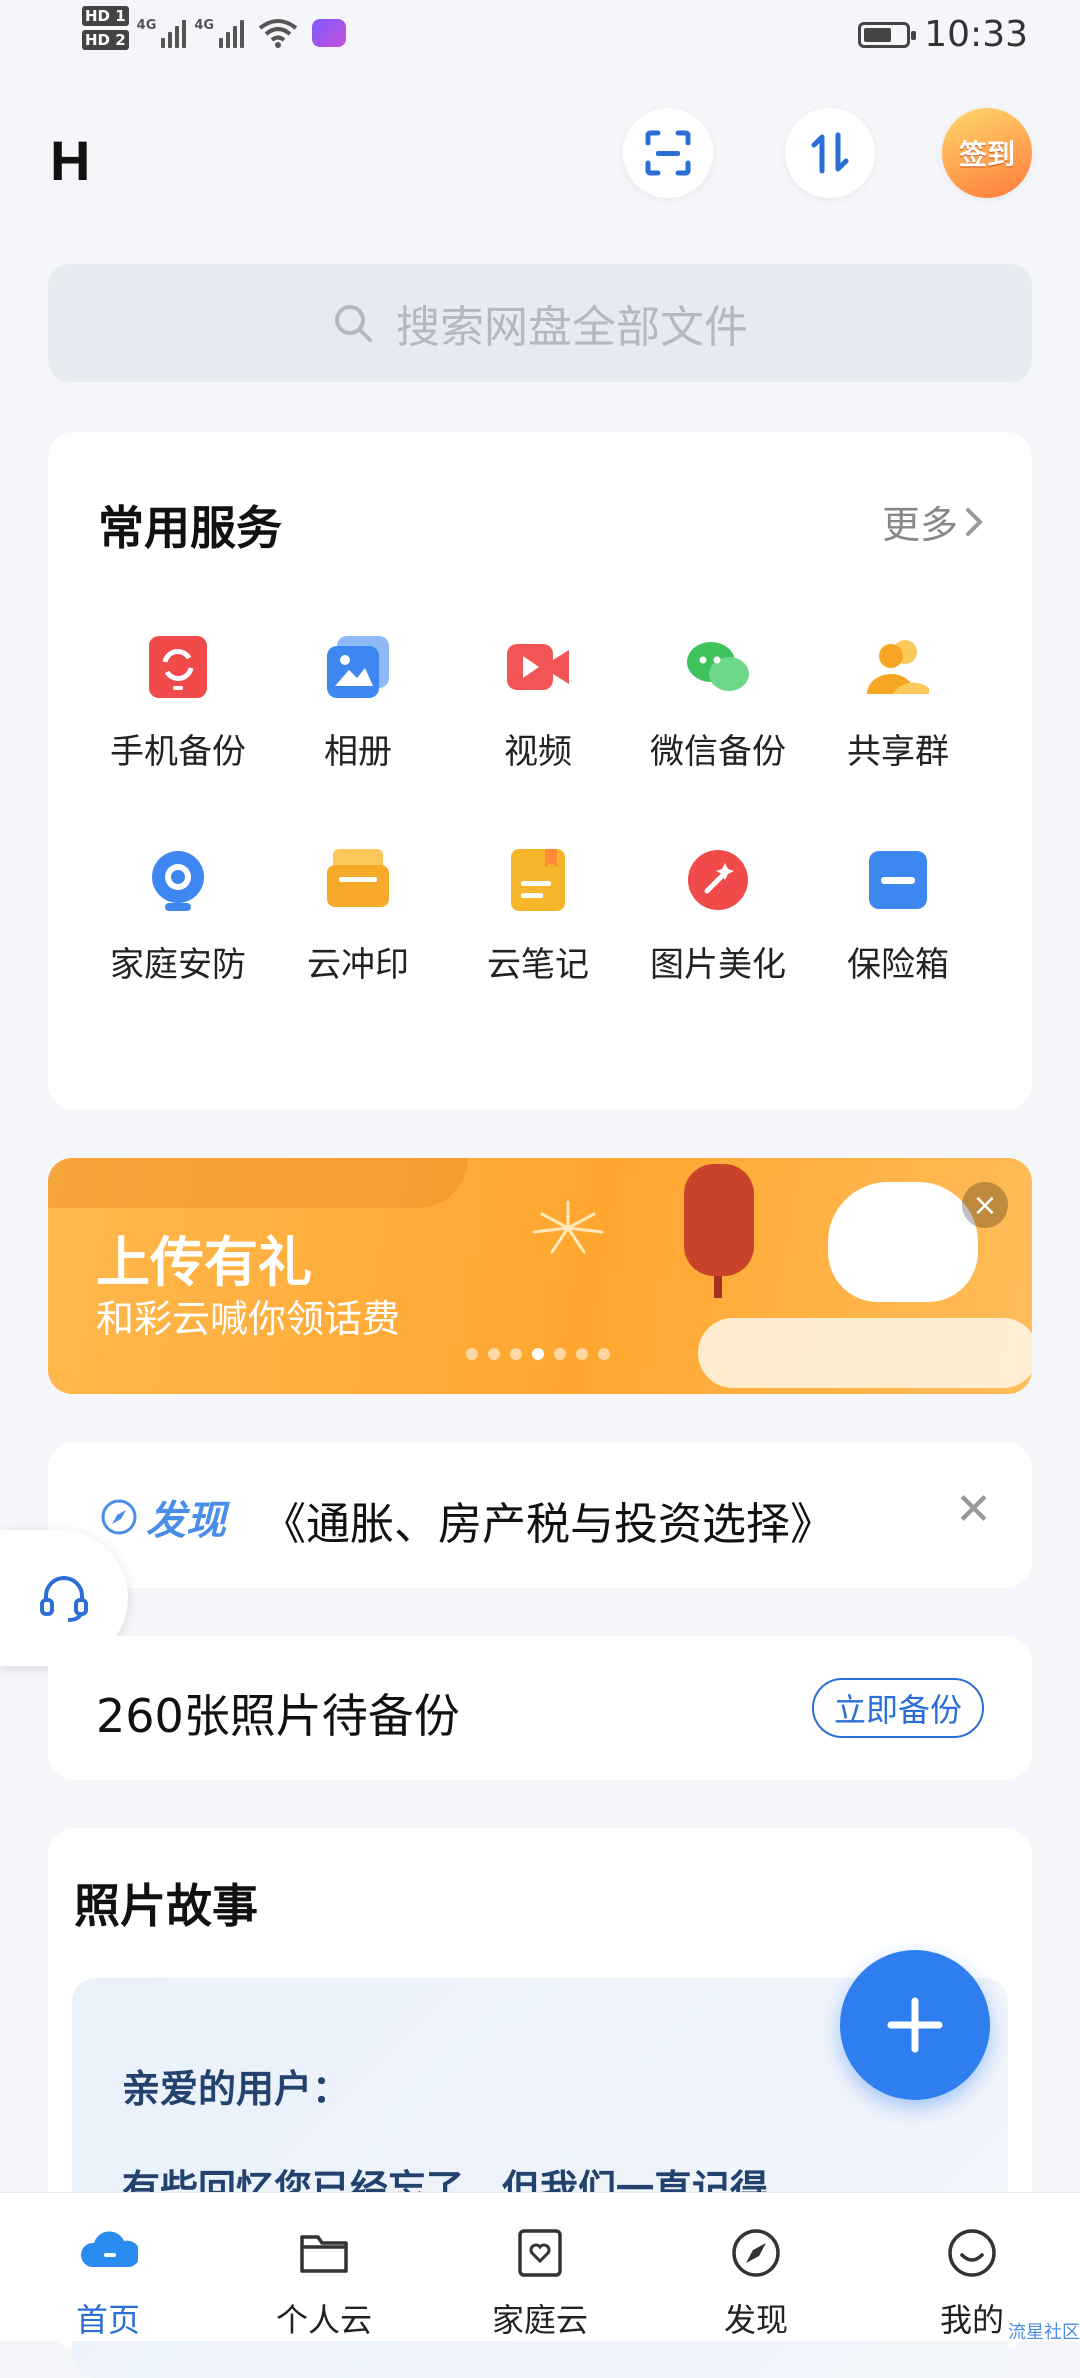  I want to click on nav-label: 发现, so click(755, 2320).